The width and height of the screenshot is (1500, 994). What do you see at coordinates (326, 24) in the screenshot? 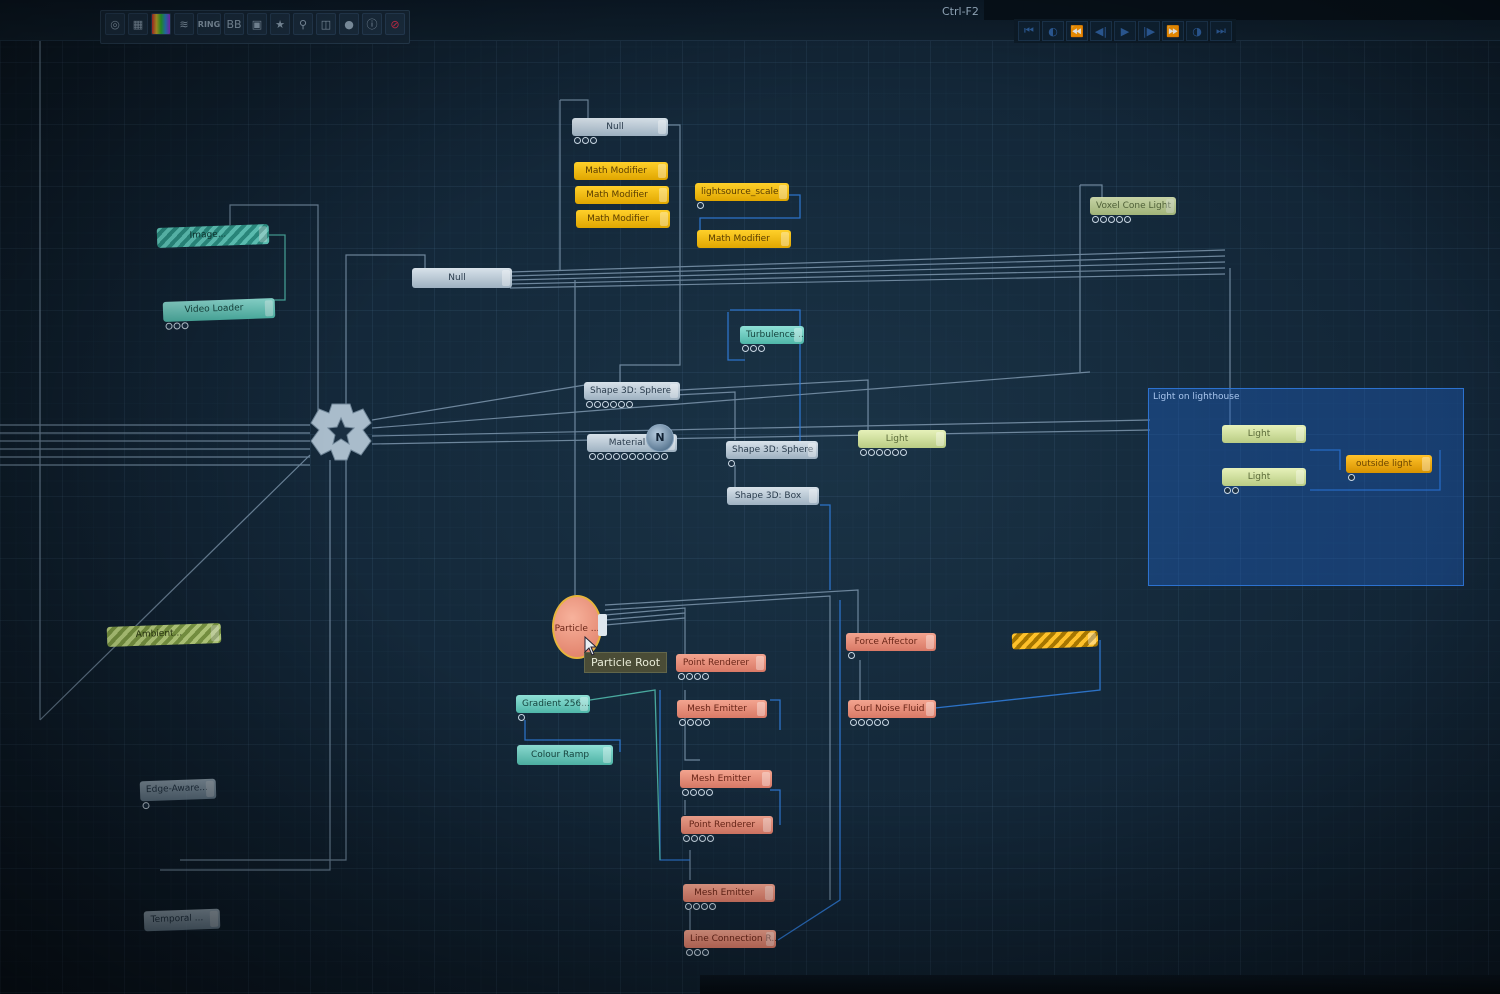
I see `vr-icon: ◫` at bounding box center [326, 24].